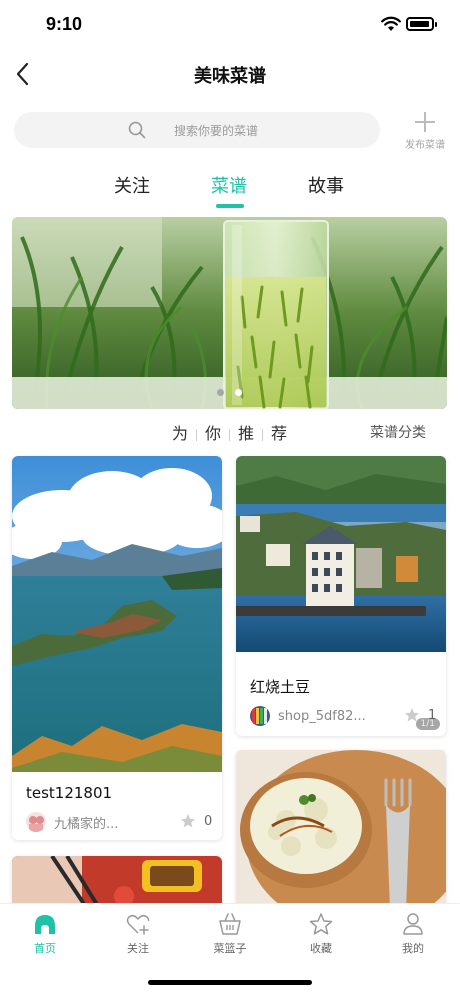 Image resolution: width=460 pixels, height=996 pixels. I want to click on recommend-char: 推, so click(246, 433).